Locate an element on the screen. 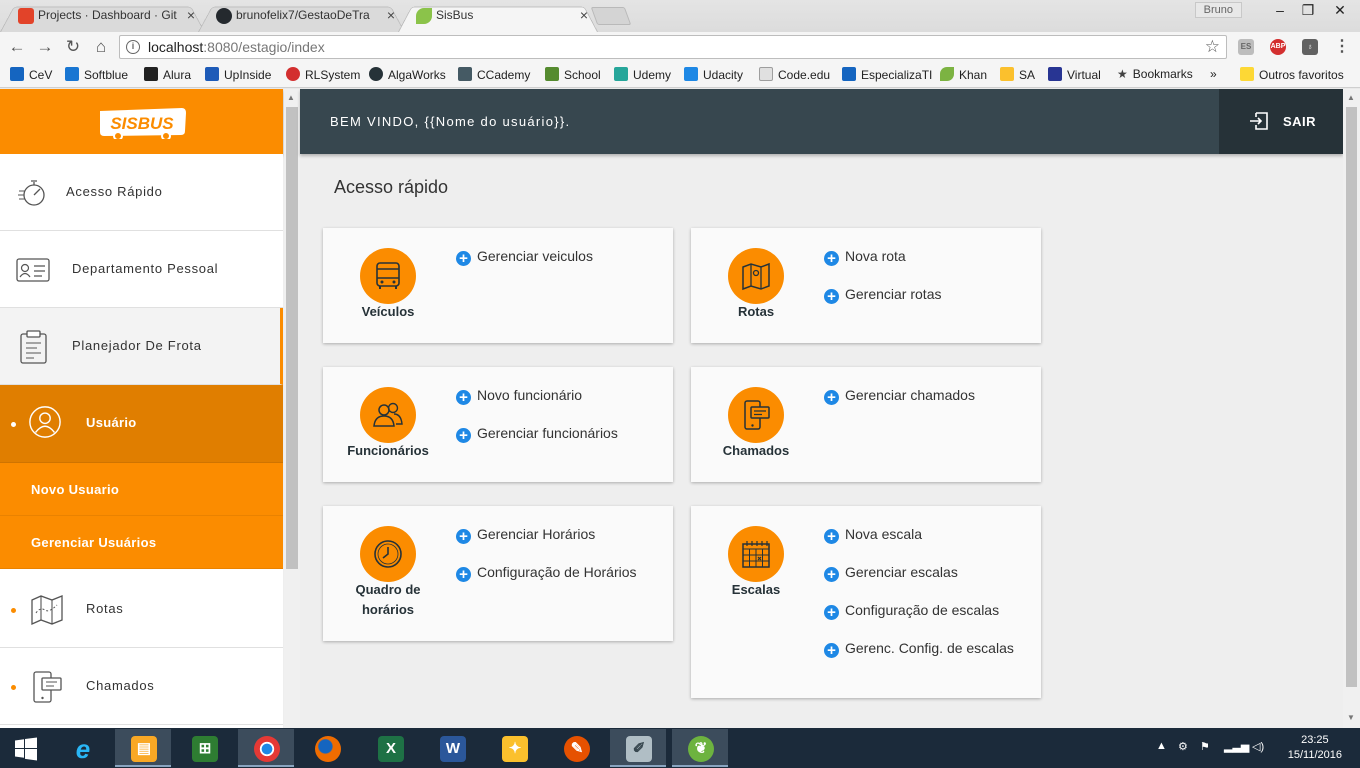 This screenshot has width=1360, height=768. maximize-icon: ❐ is located at coordinates (1308, 10).